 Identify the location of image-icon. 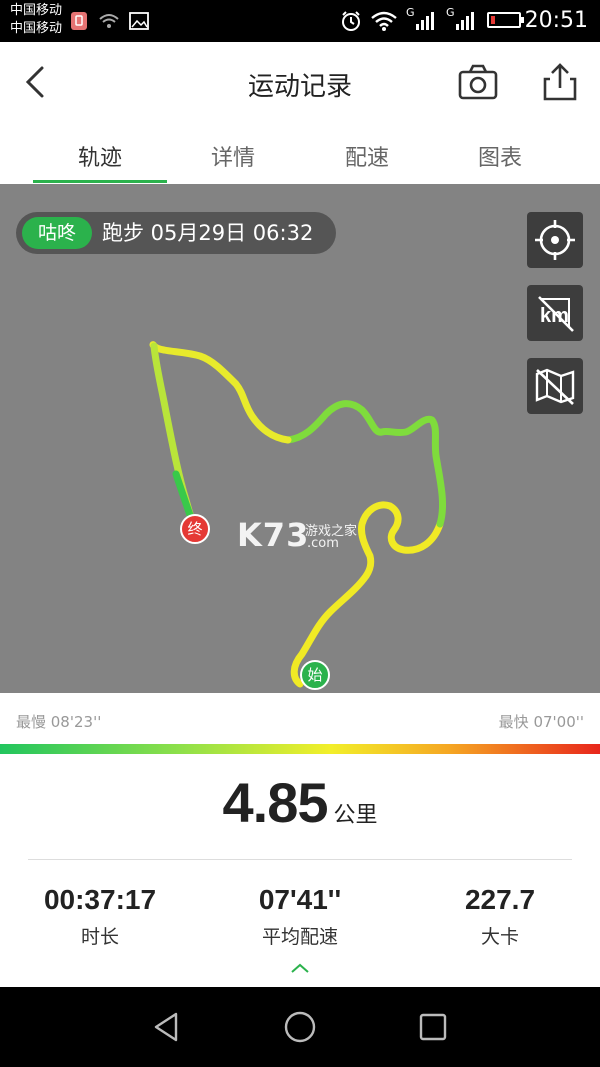
(139, 21).